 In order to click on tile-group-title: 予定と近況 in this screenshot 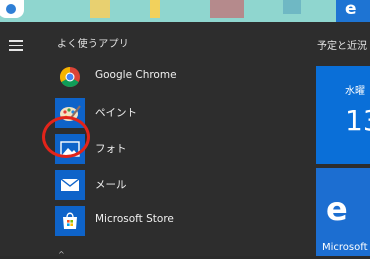, I will do `click(342, 46)`.